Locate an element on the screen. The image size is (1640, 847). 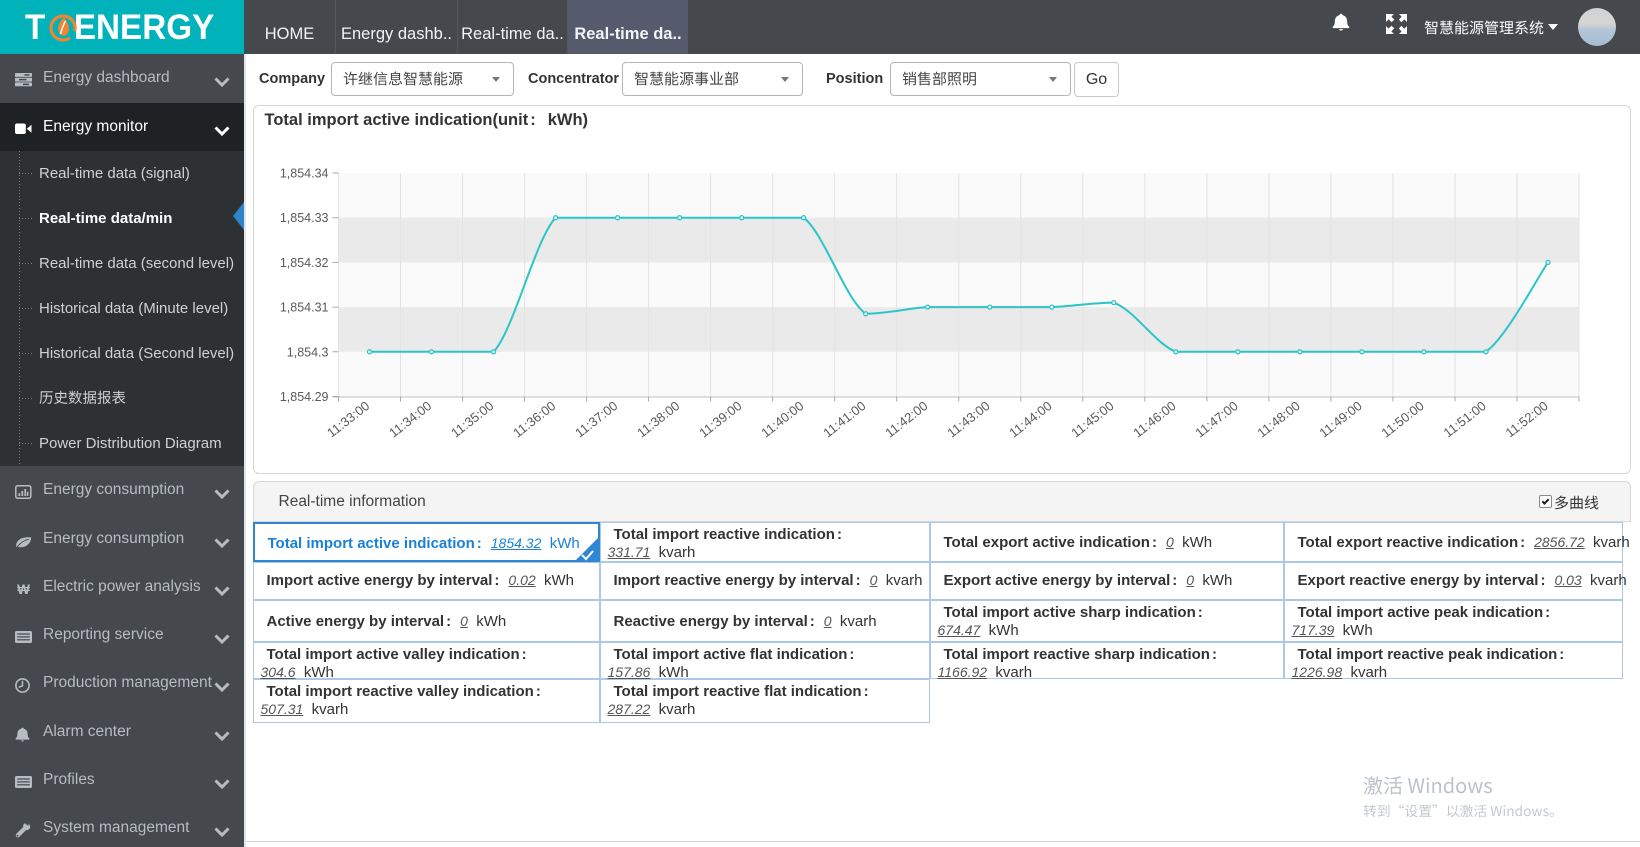
svg-text: 11:40:00 is located at coordinates (782, 419).